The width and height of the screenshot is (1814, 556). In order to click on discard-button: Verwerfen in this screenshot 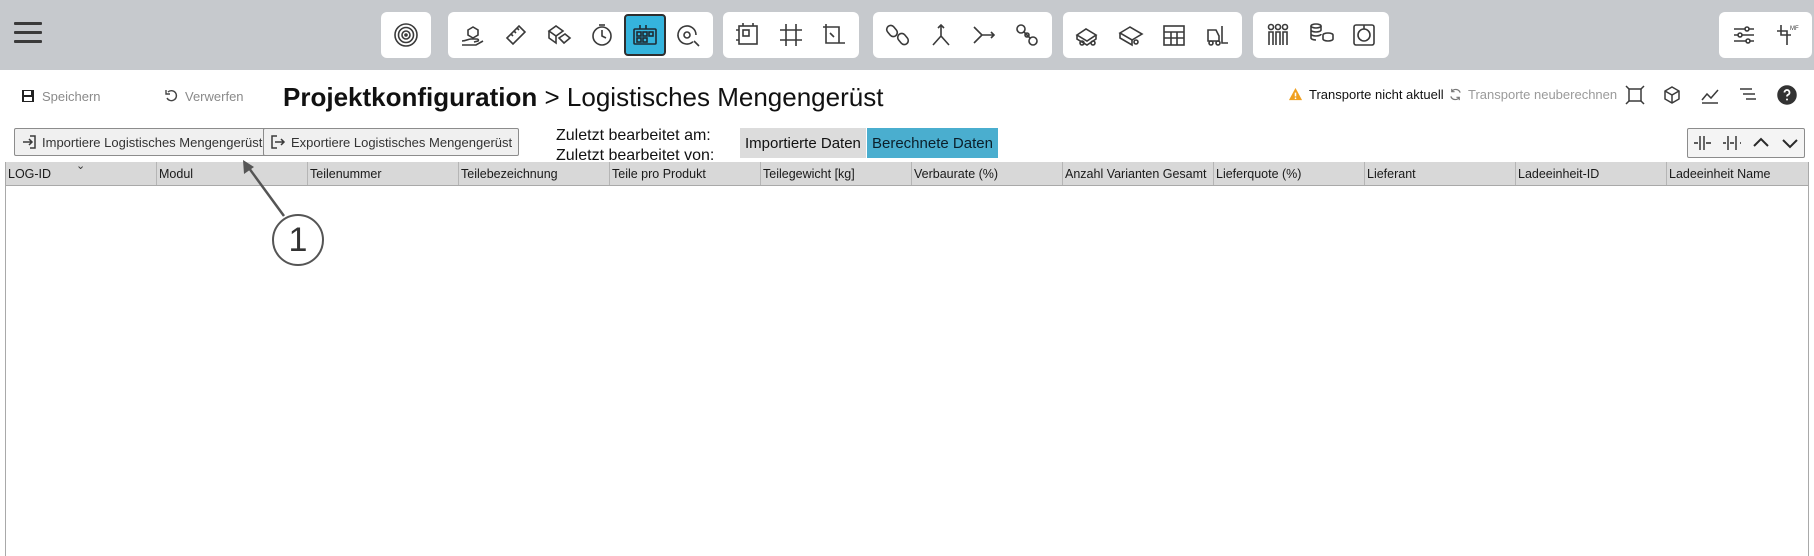, I will do `click(203, 96)`.